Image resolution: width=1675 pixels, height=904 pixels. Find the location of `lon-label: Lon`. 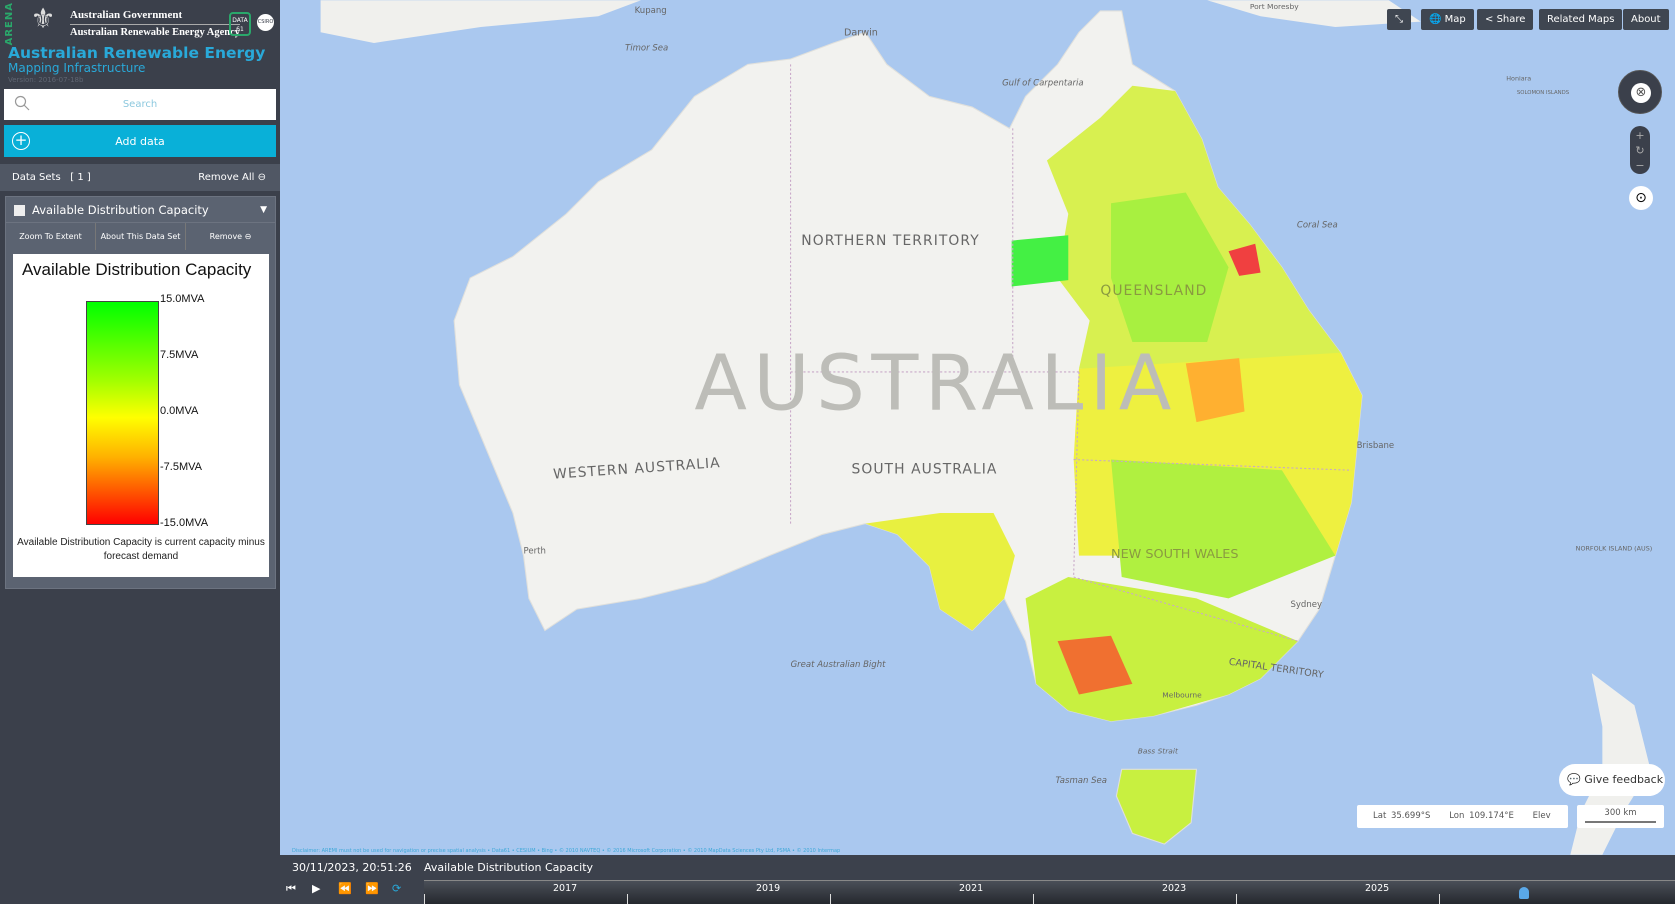

lon-label: Lon is located at coordinates (1457, 816).